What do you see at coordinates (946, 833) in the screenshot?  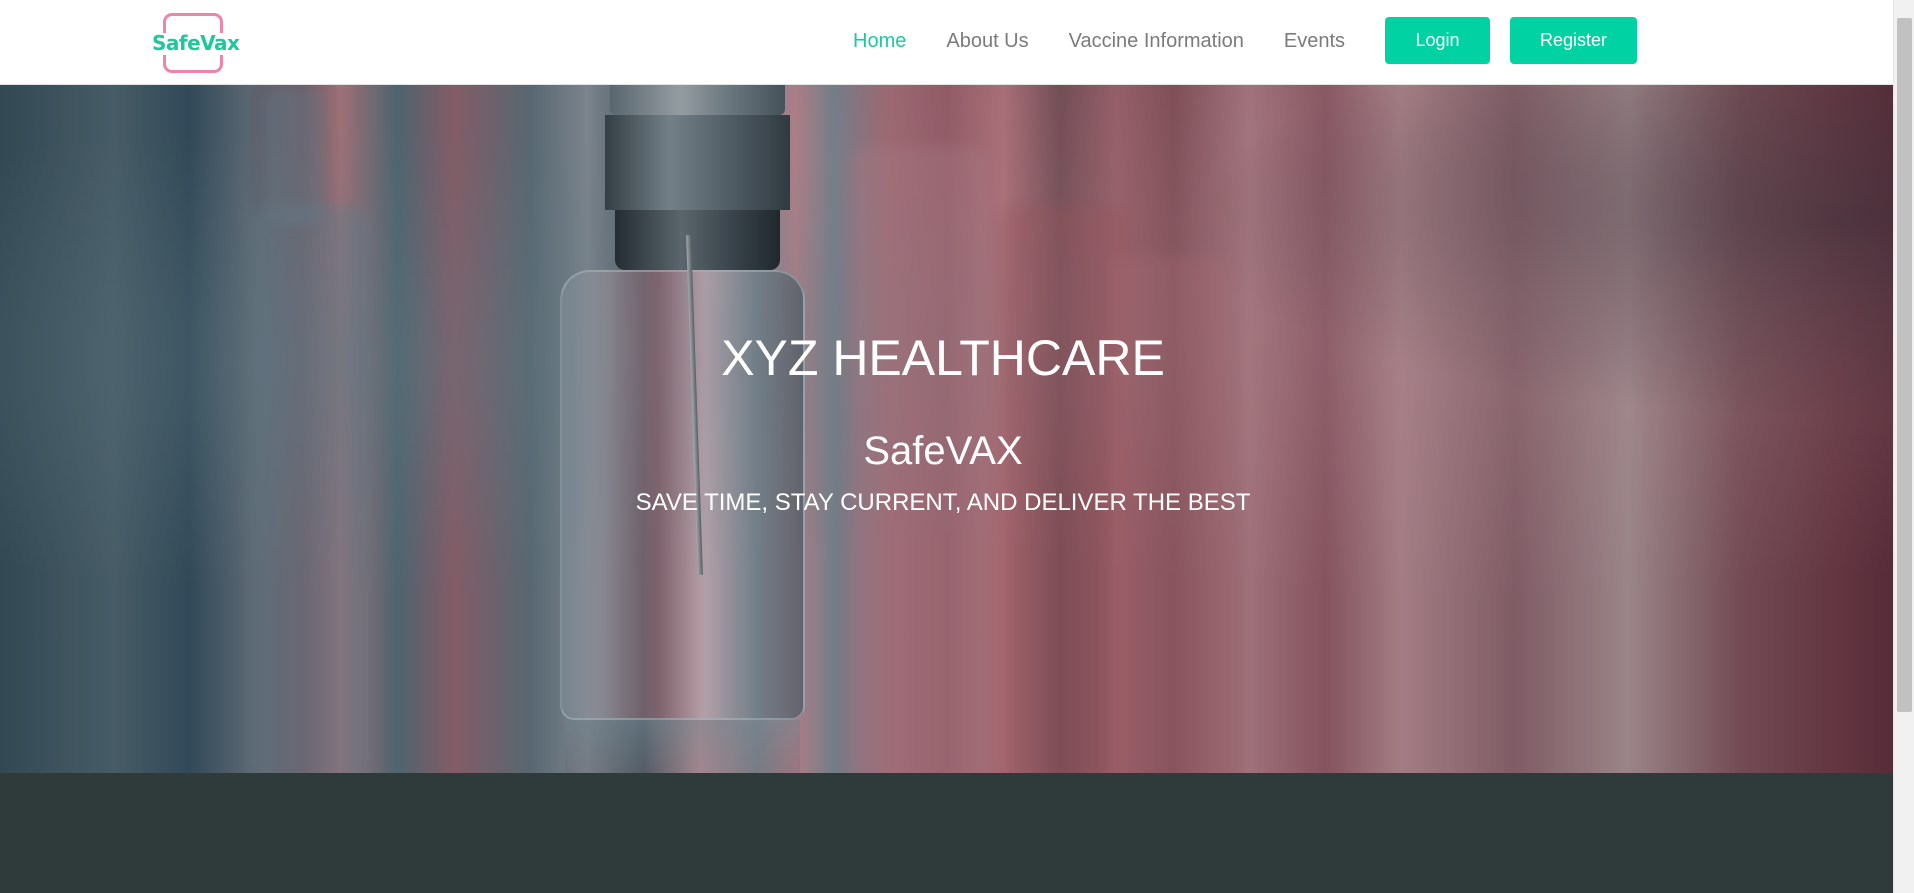 I see `content-section` at bounding box center [946, 833].